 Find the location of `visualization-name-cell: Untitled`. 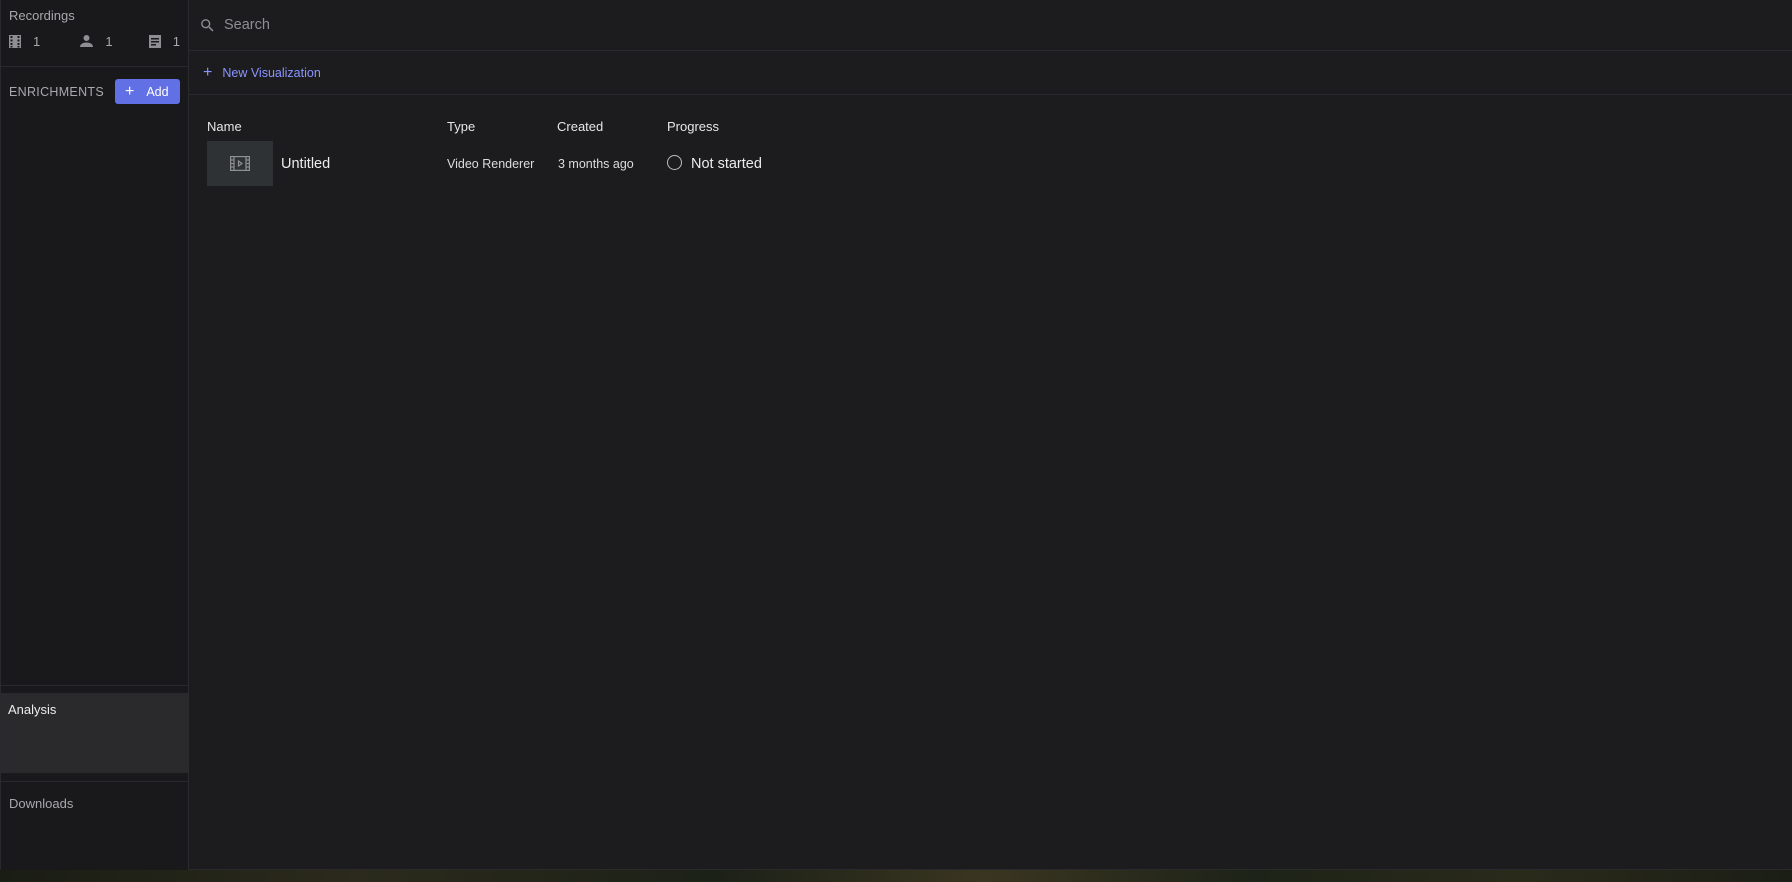

visualization-name-cell: Untitled is located at coordinates (327, 163).